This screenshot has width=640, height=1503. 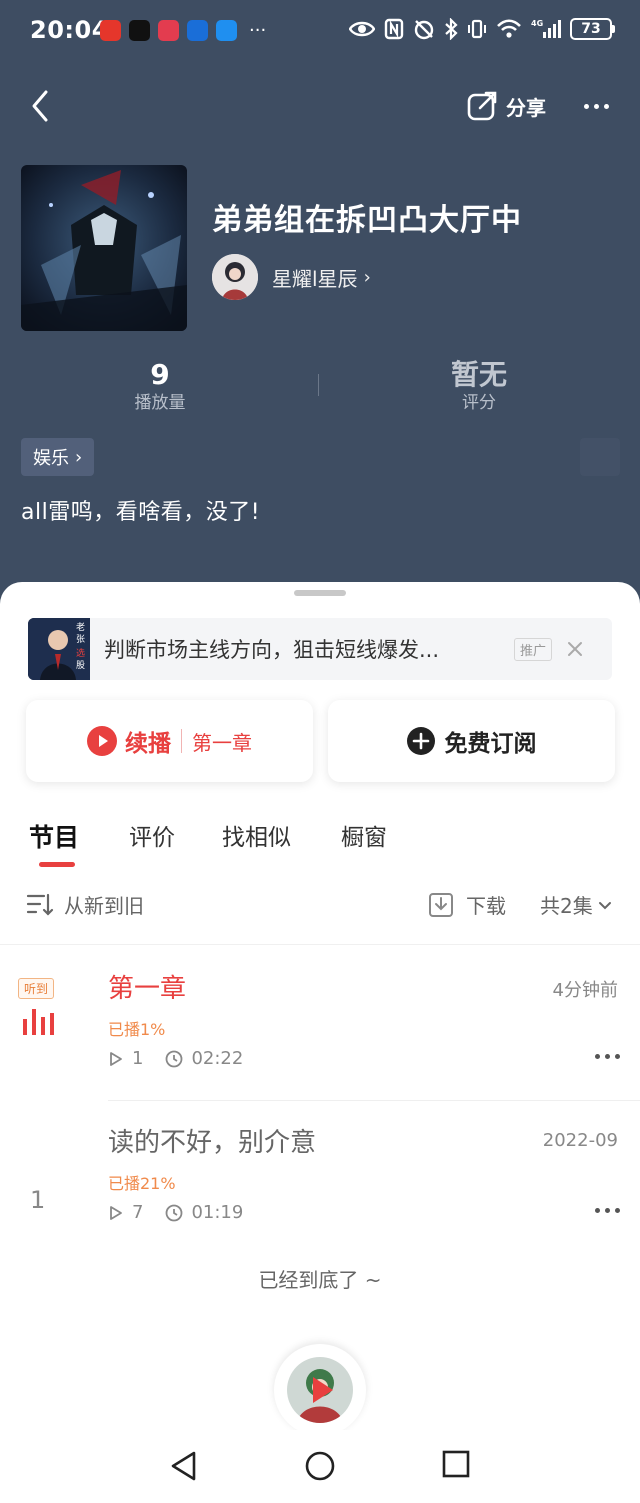 I want to click on toolbar-divider, so click(x=320, y=944).